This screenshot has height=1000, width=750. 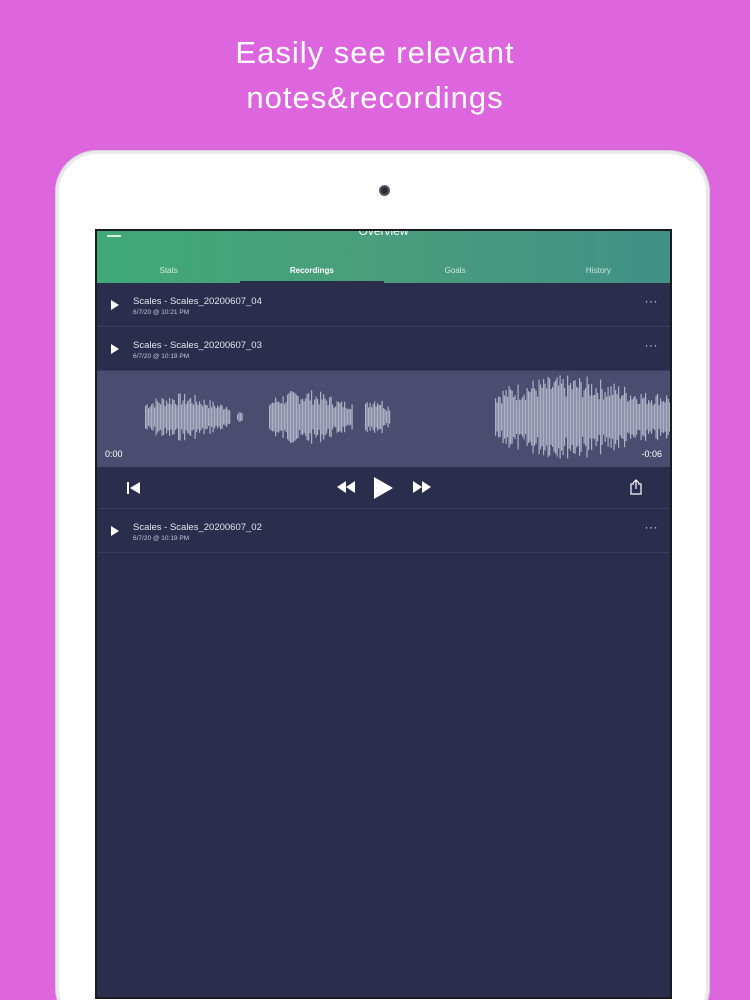 What do you see at coordinates (455, 272) in the screenshot?
I see `tab-goals: Goals` at bounding box center [455, 272].